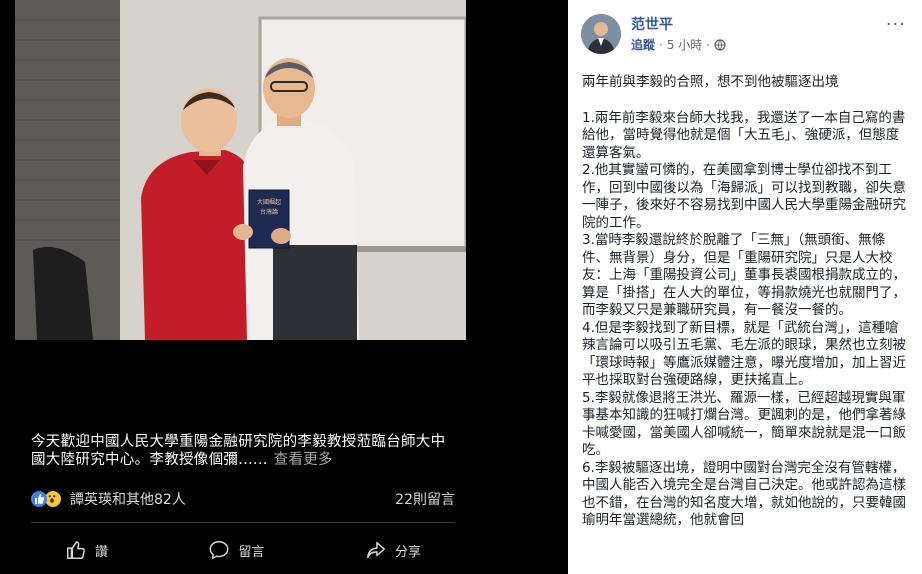 This screenshot has width=922, height=574. I want to click on comment-label: 留言, so click(251, 552).